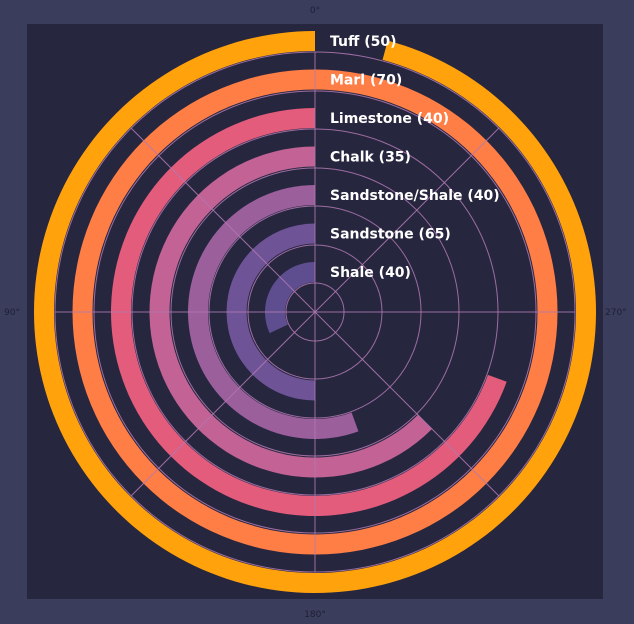 This screenshot has height=624, width=634. What do you see at coordinates (389, 119) in the screenshot?
I see `bar-label-limestone: Limestone (40)` at bounding box center [389, 119].